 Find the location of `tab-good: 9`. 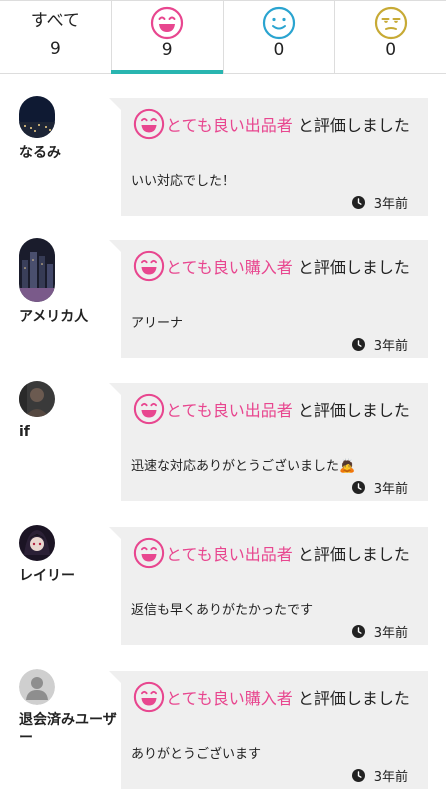

tab-good: 9 is located at coordinates (166, 37).